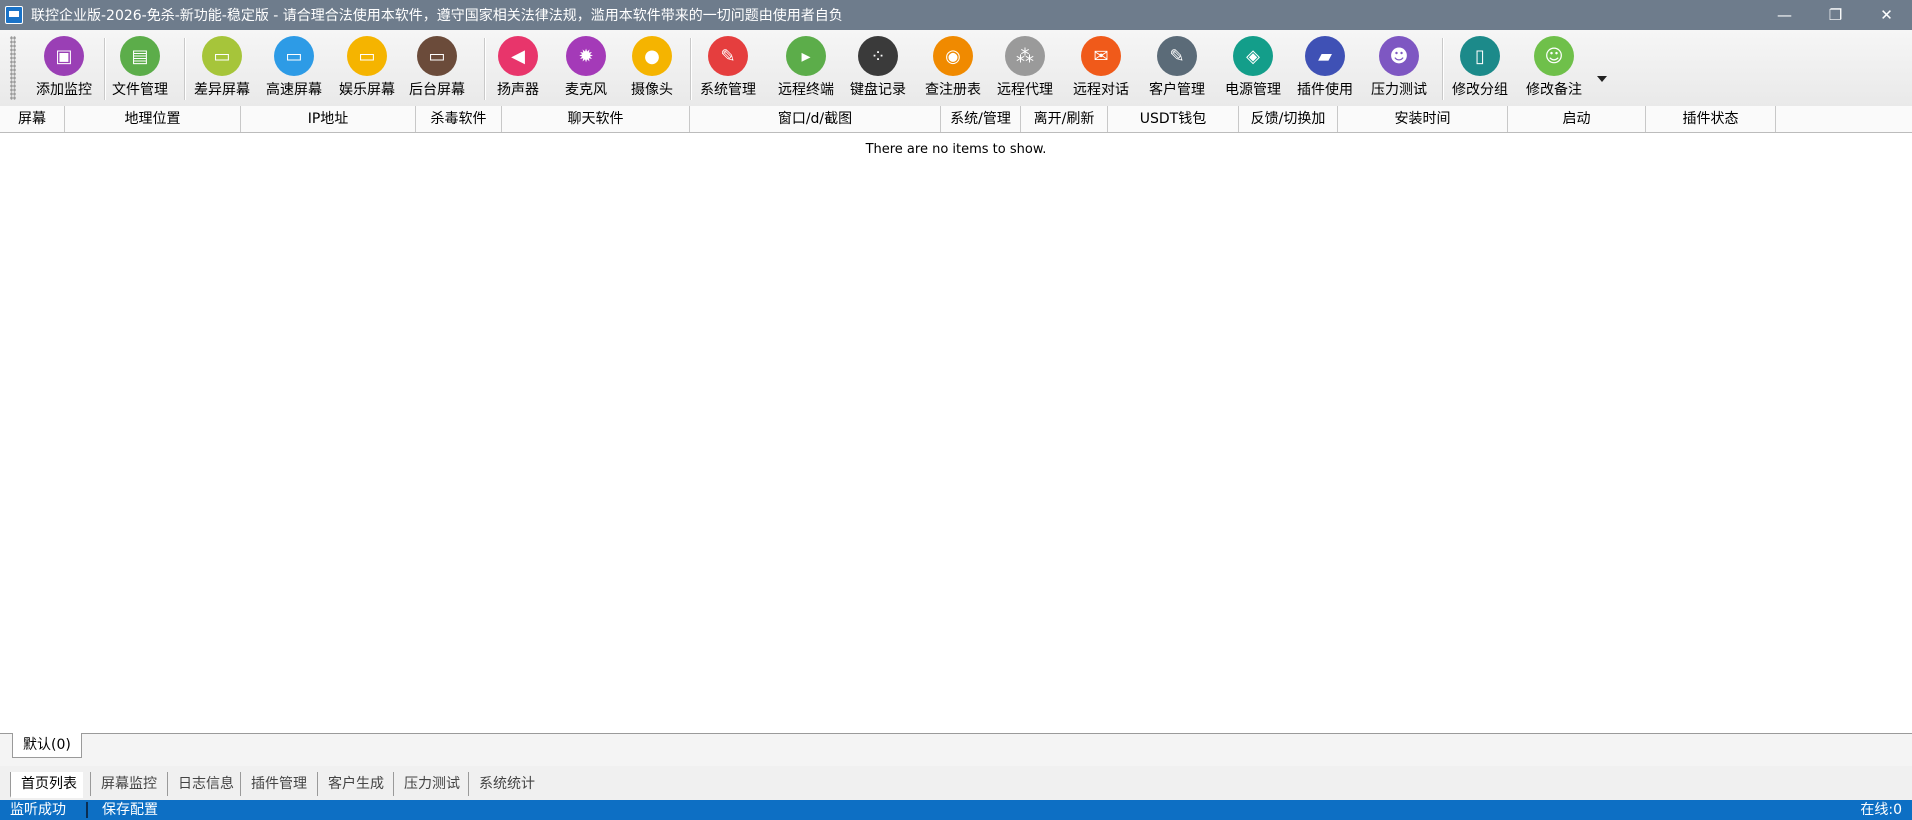 The height and width of the screenshot is (820, 1912). Describe the element at coordinates (1480, 56) in the screenshot. I see `change-group-icon: ▯` at that location.